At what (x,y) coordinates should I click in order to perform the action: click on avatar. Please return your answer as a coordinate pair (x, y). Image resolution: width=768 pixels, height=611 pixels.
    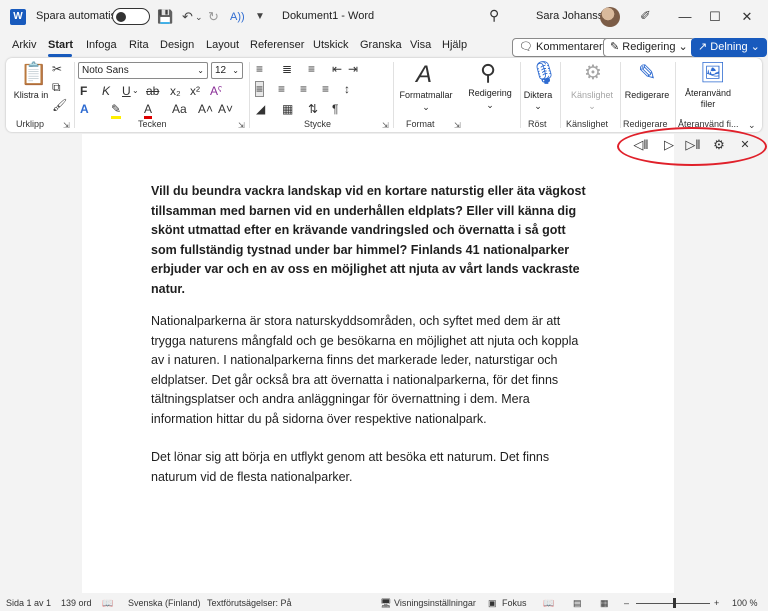
    Looking at the image, I should click on (610, 17).